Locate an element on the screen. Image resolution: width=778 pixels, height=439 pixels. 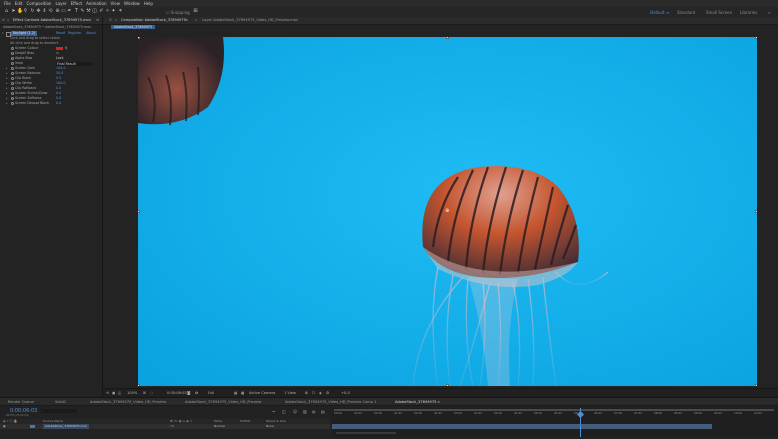
toggle-pixel-aspect-icon: ⊠ is located at coordinates (306, 393).